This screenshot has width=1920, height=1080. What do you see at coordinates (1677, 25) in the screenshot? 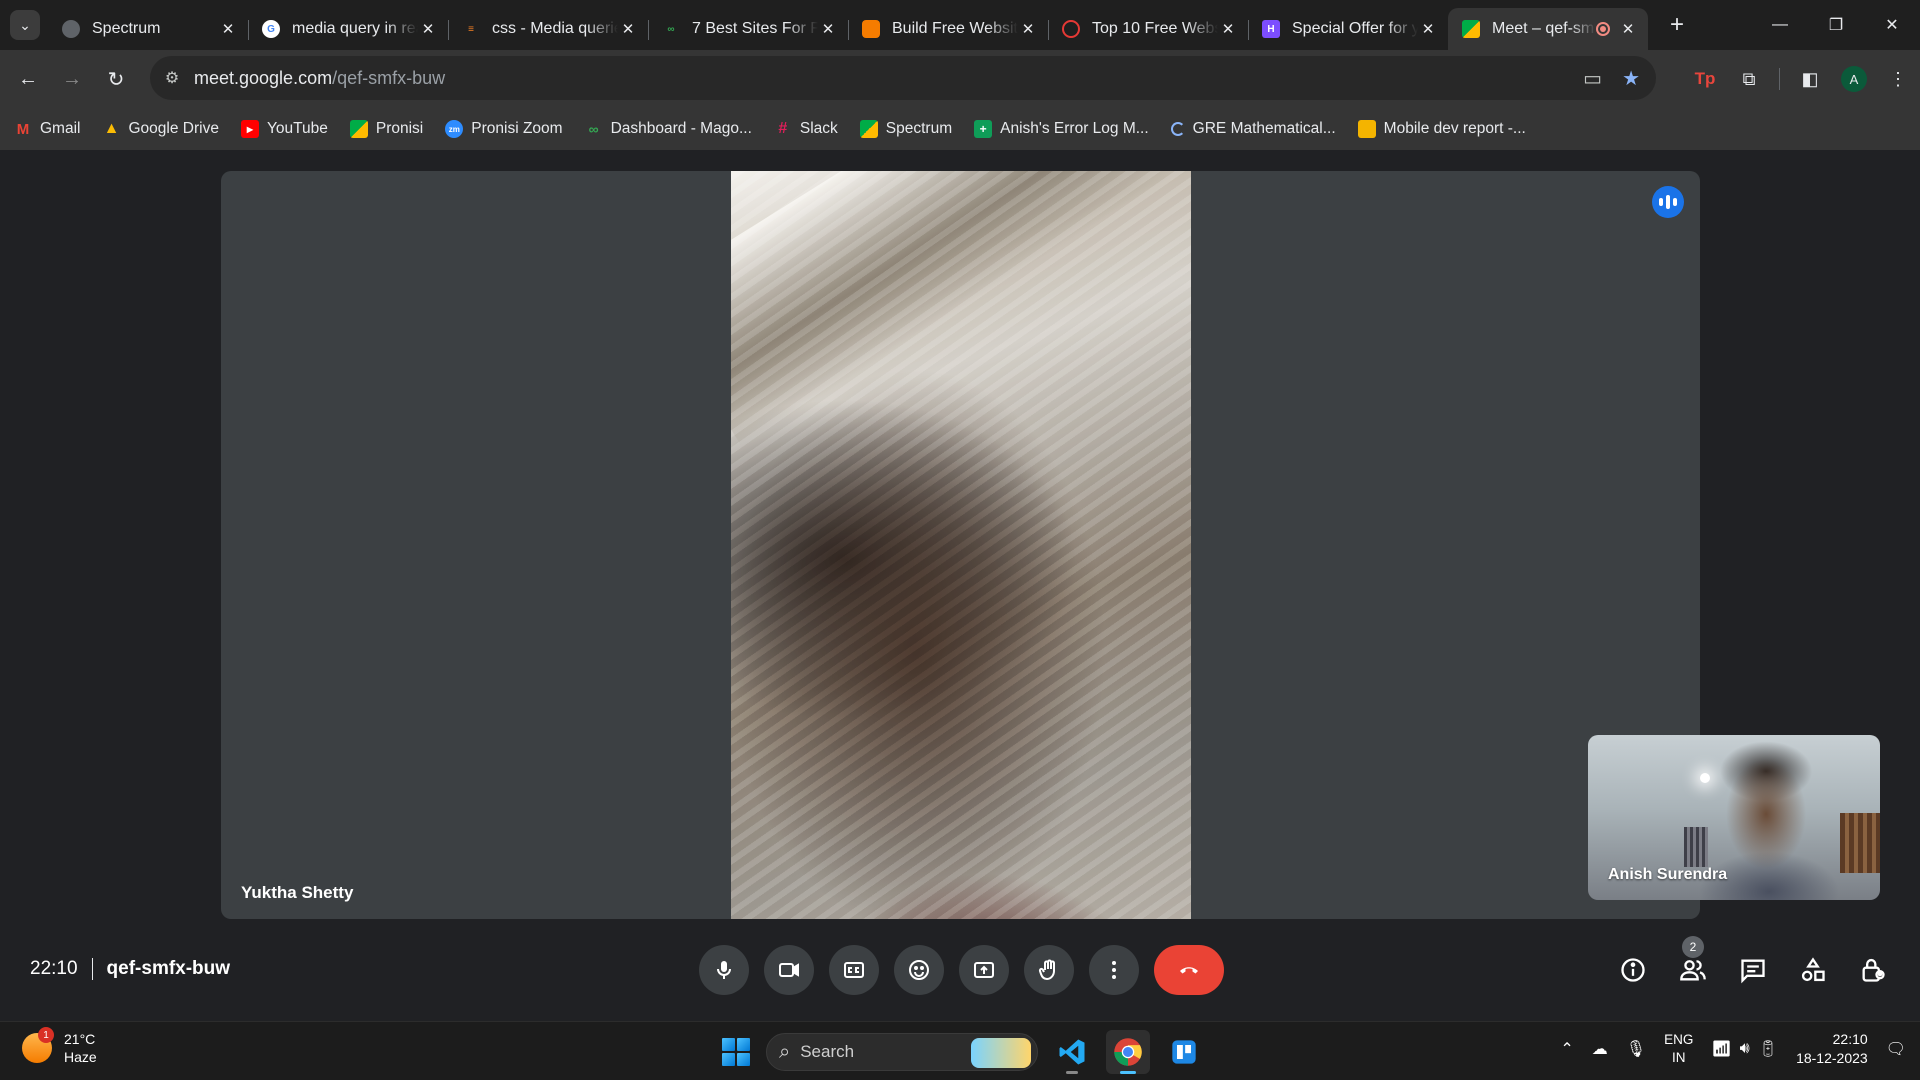
I see `new-tab-button: +` at bounding box center [1677, 25].